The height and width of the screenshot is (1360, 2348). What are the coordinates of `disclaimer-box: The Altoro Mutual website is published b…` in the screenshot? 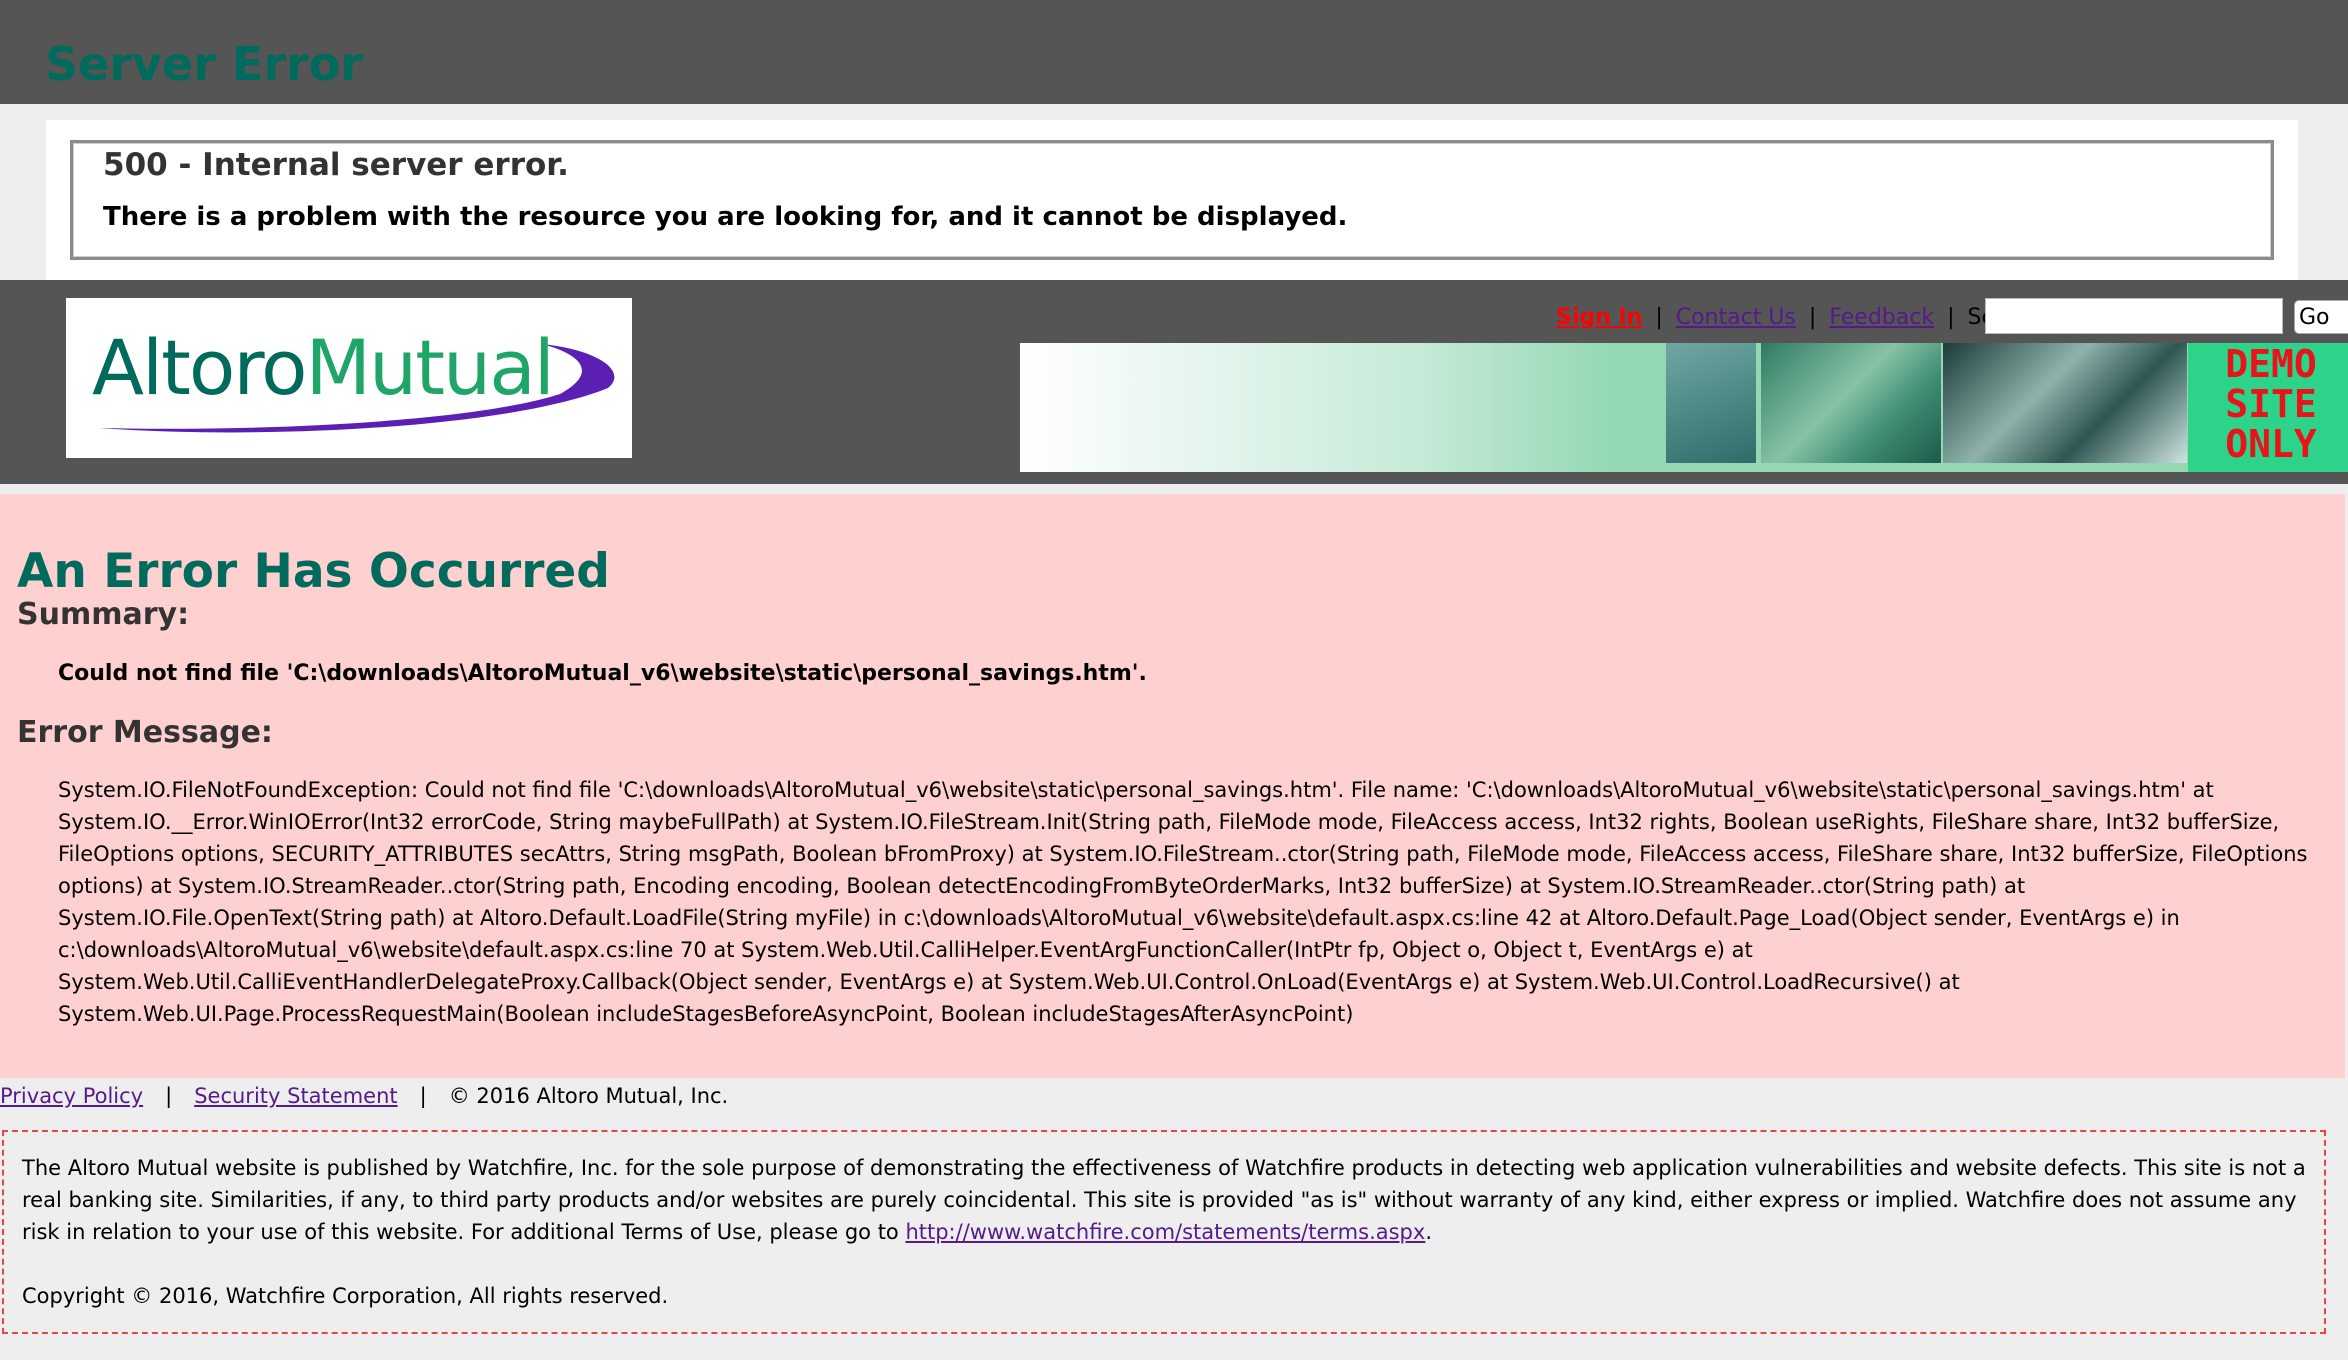 It's located at (1164, 1232).